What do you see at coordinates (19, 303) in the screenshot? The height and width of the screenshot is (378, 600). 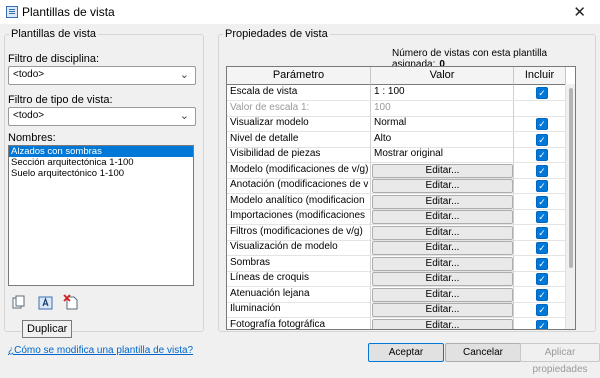 I see `duplicate-icon` at bounding box center [19, 303].